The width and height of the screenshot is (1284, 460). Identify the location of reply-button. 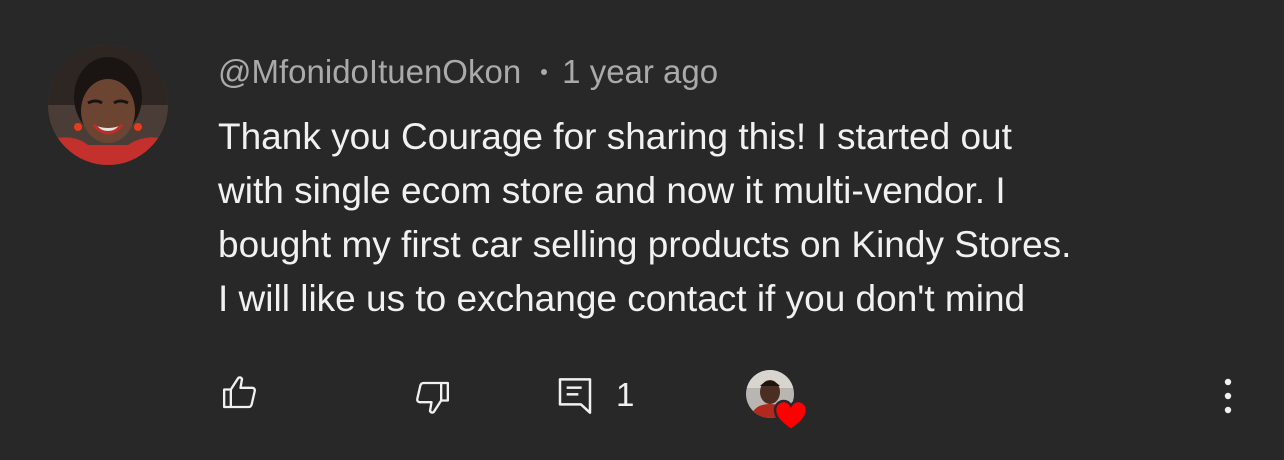
(575, 396).